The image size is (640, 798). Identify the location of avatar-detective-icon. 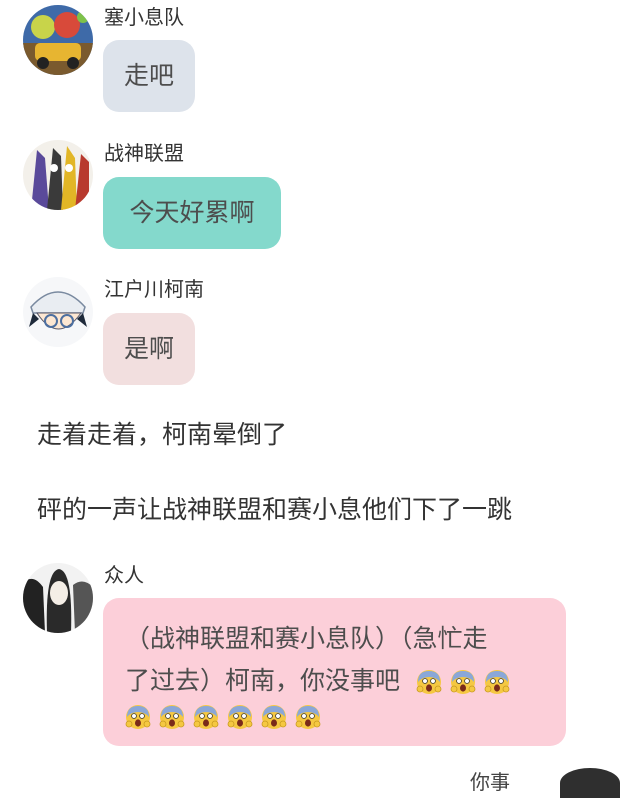
(58, 312).